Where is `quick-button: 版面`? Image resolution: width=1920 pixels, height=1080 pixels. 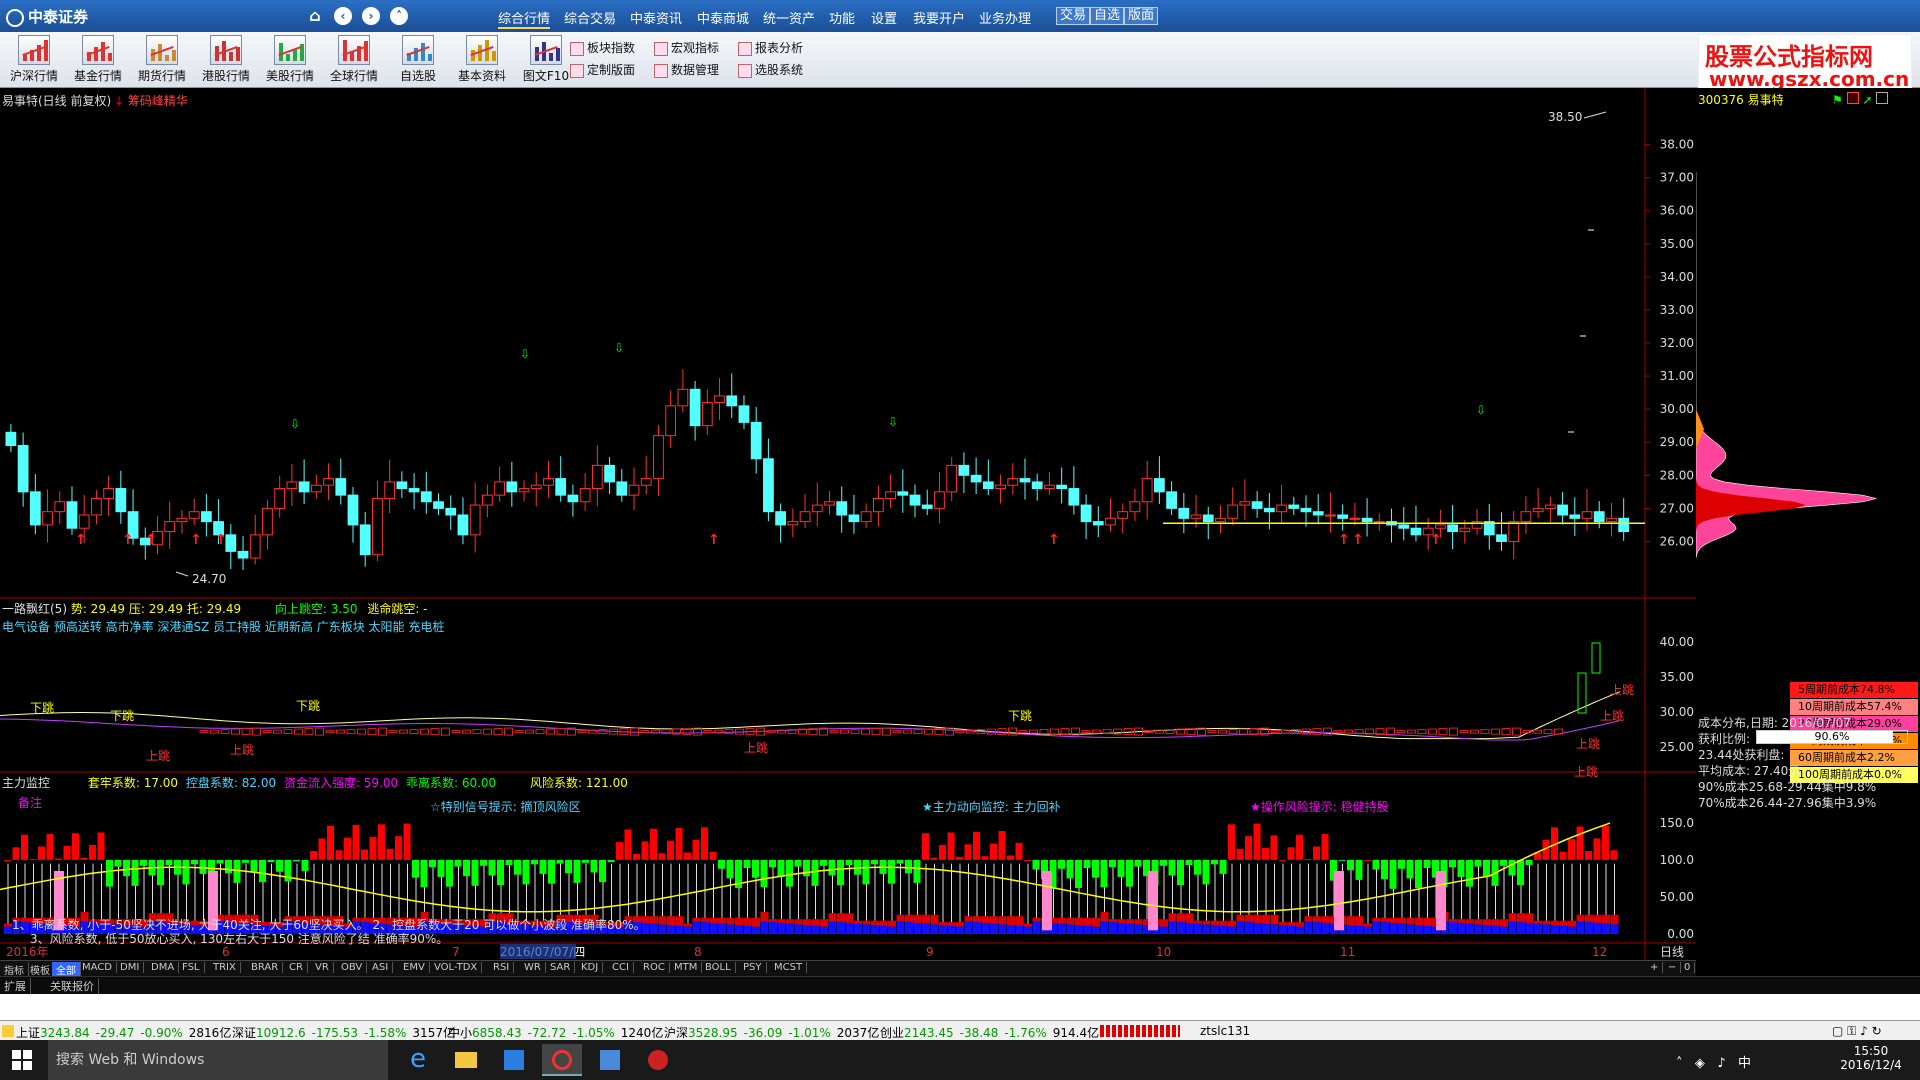 quick-button: 版面 is located at coordinates (1141, 16).